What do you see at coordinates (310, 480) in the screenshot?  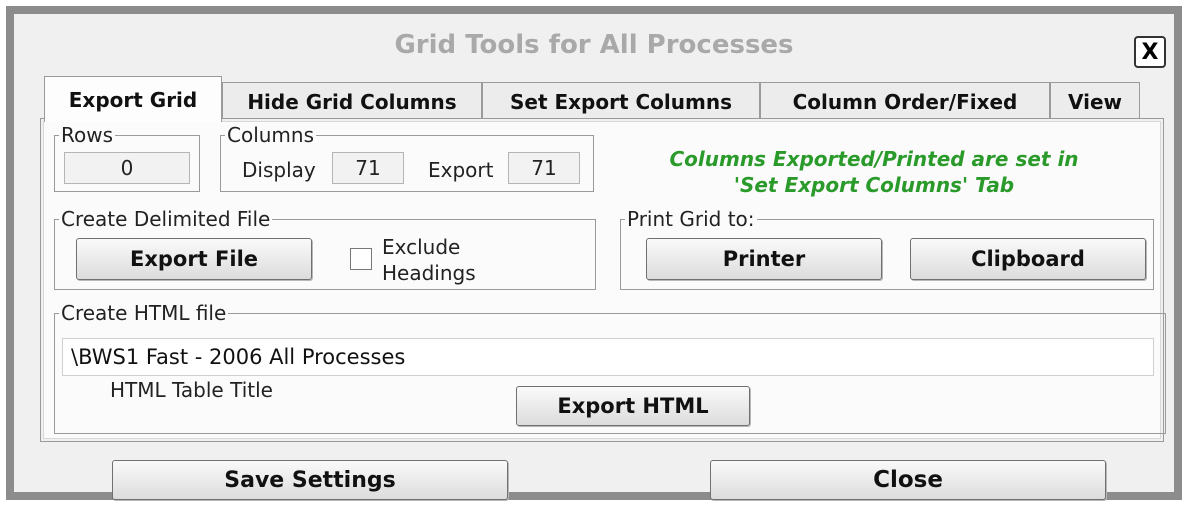 I see `save-settings-button: Save Settings` at bounding box center [310, 480].